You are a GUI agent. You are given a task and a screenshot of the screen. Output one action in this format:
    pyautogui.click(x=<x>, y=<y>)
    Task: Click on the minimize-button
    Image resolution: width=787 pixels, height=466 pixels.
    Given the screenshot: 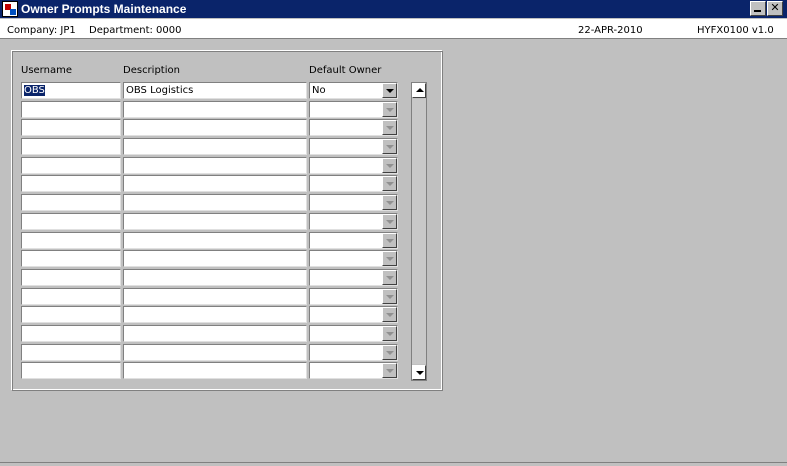 What is the action you would take?
    pyautogui.click(x=758, y=8)
    